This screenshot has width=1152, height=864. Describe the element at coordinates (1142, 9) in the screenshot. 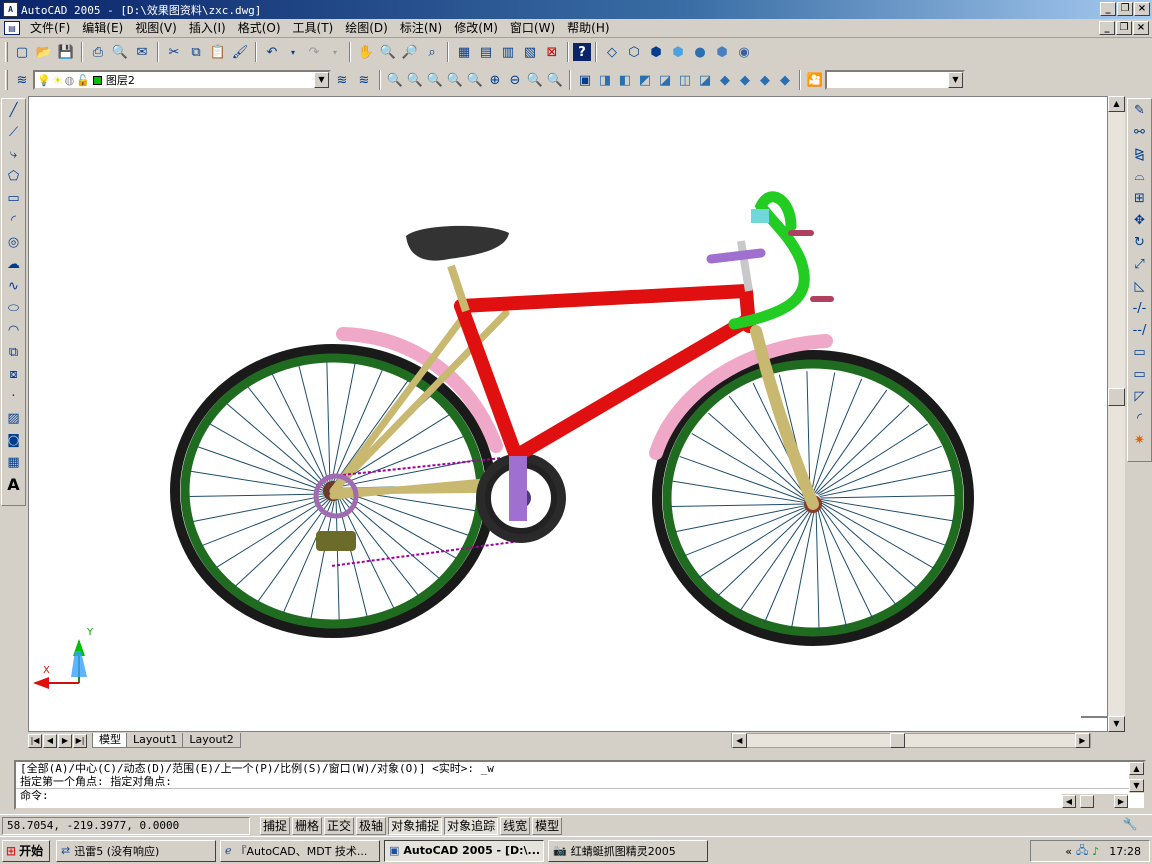

I see `close-button: ×` at that location.